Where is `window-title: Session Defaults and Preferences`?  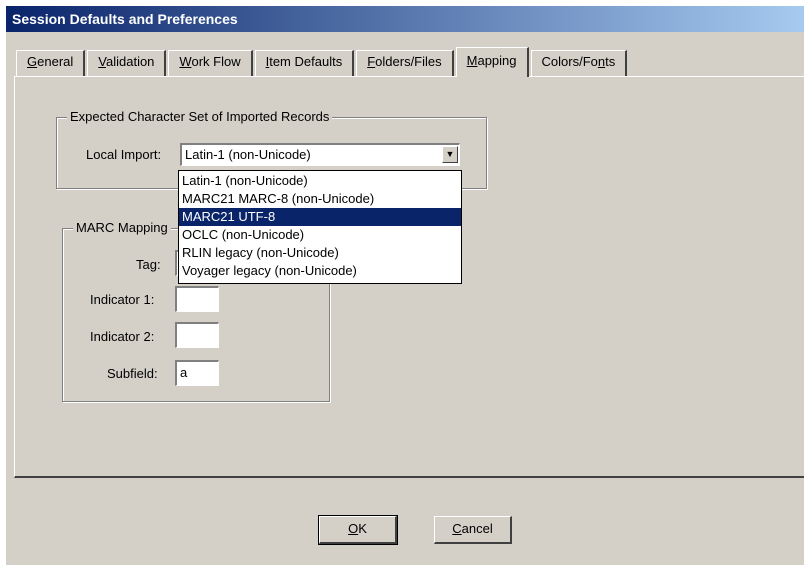
window-title: Session Defaults and Preferences is located at coordinates (125, 19).